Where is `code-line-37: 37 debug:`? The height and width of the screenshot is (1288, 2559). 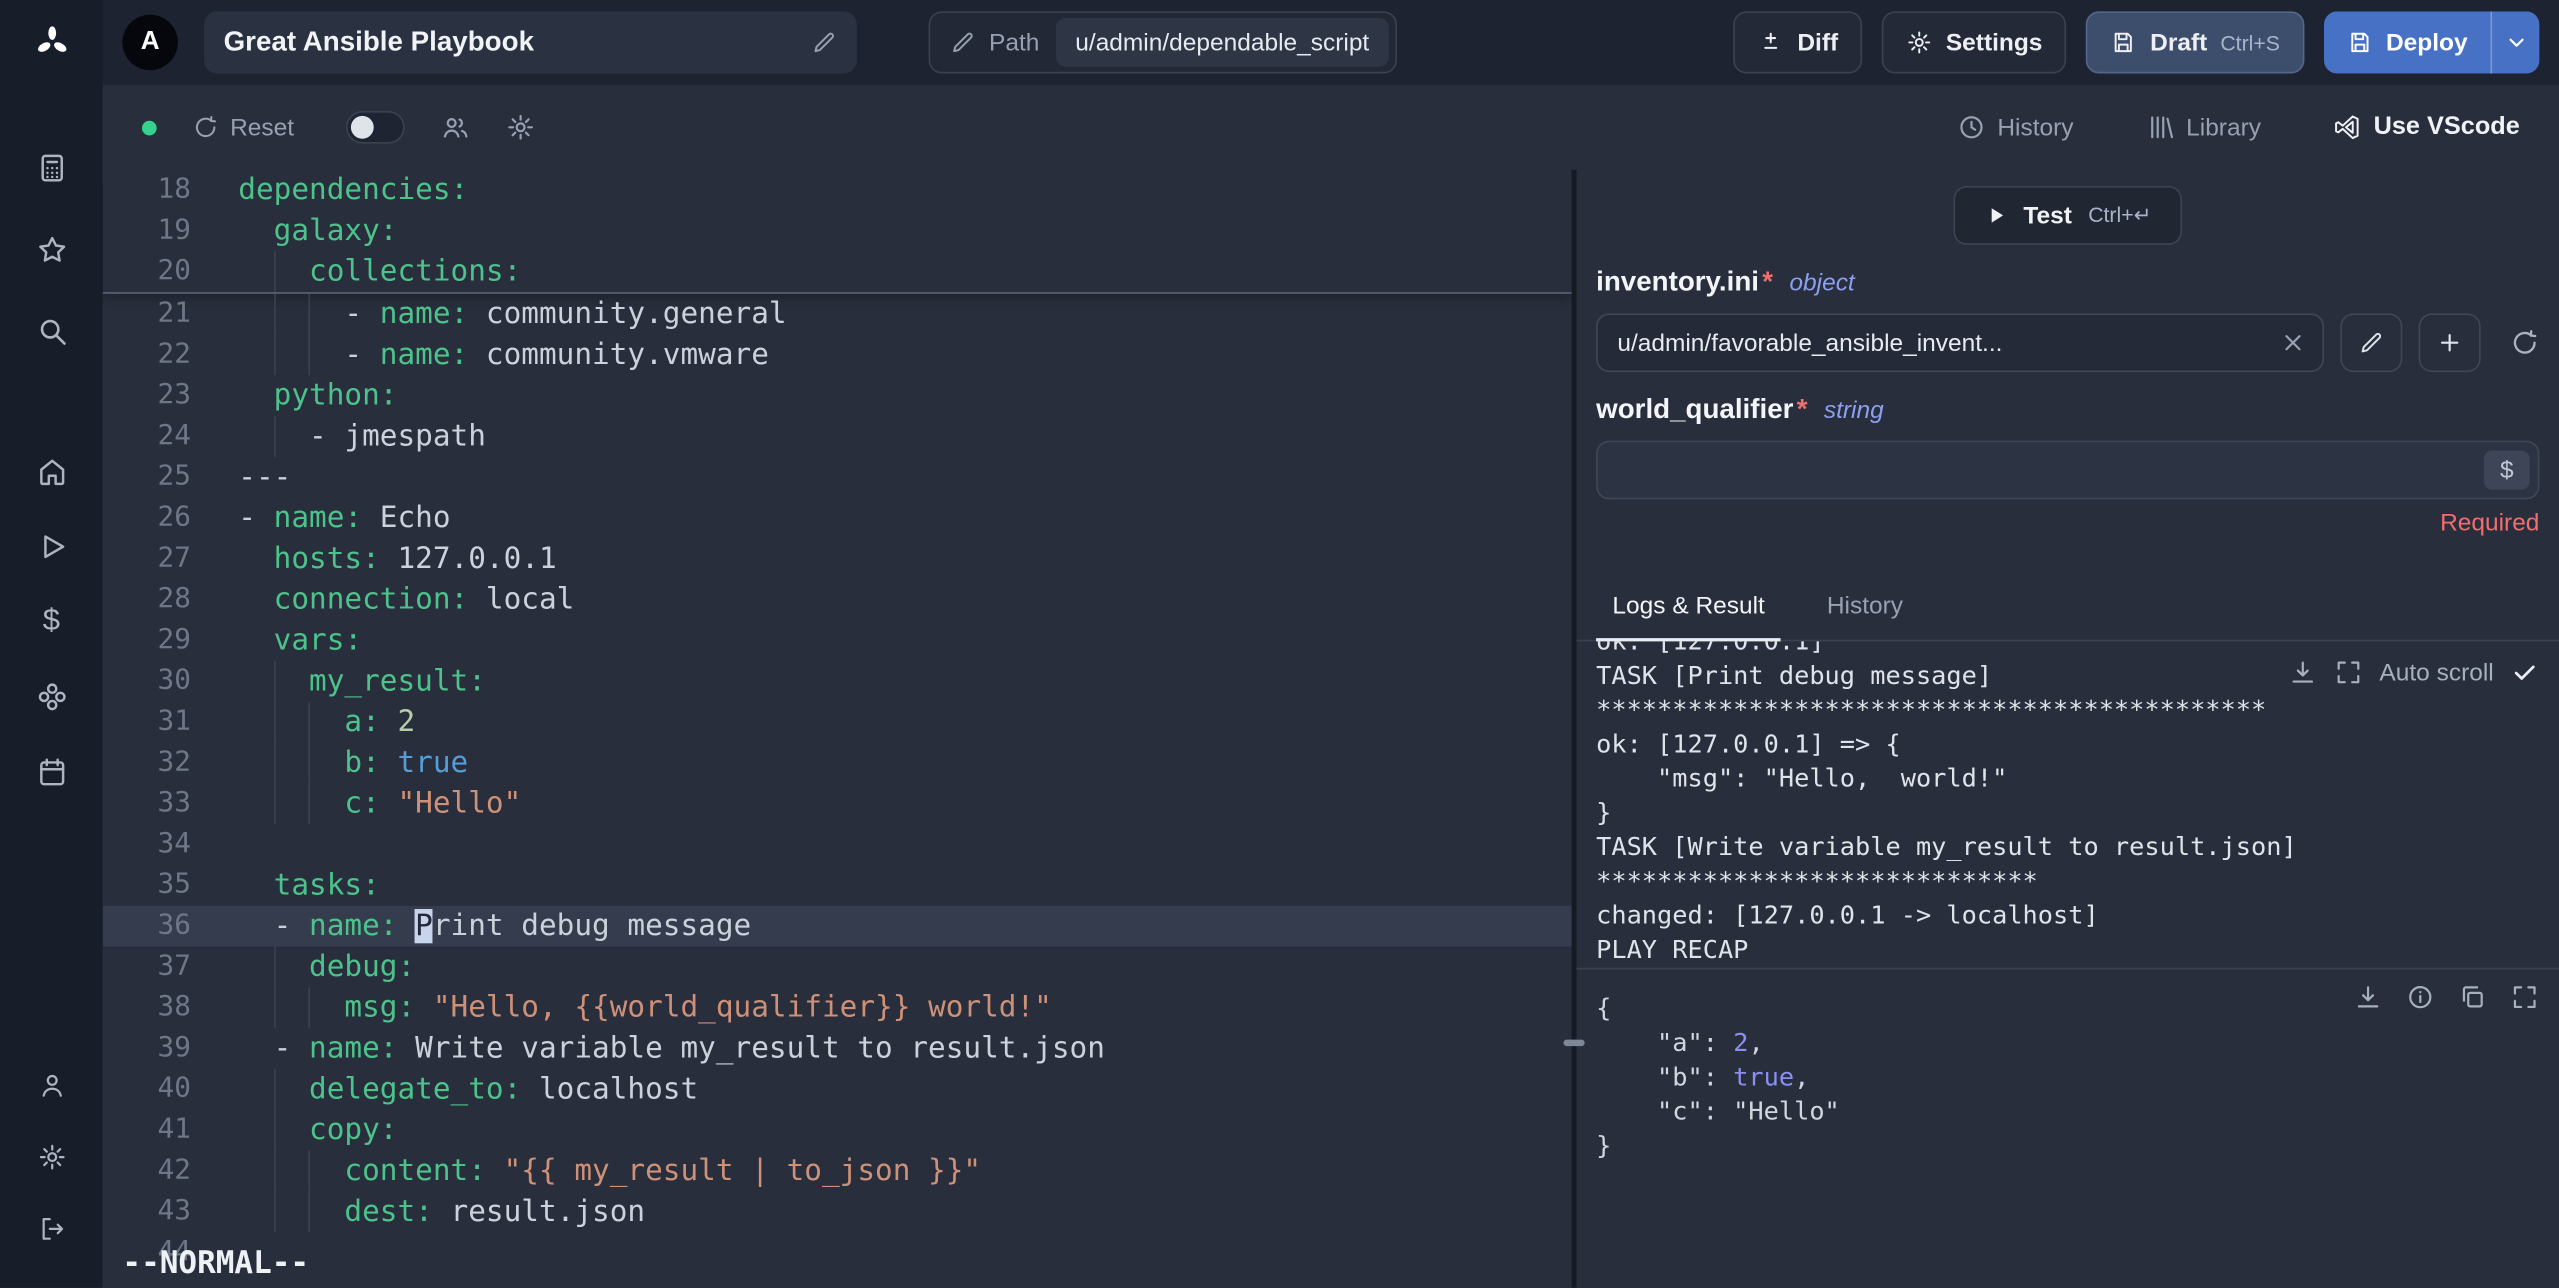
code-line-37: 37 debug: is located at coordinates (837, 967).